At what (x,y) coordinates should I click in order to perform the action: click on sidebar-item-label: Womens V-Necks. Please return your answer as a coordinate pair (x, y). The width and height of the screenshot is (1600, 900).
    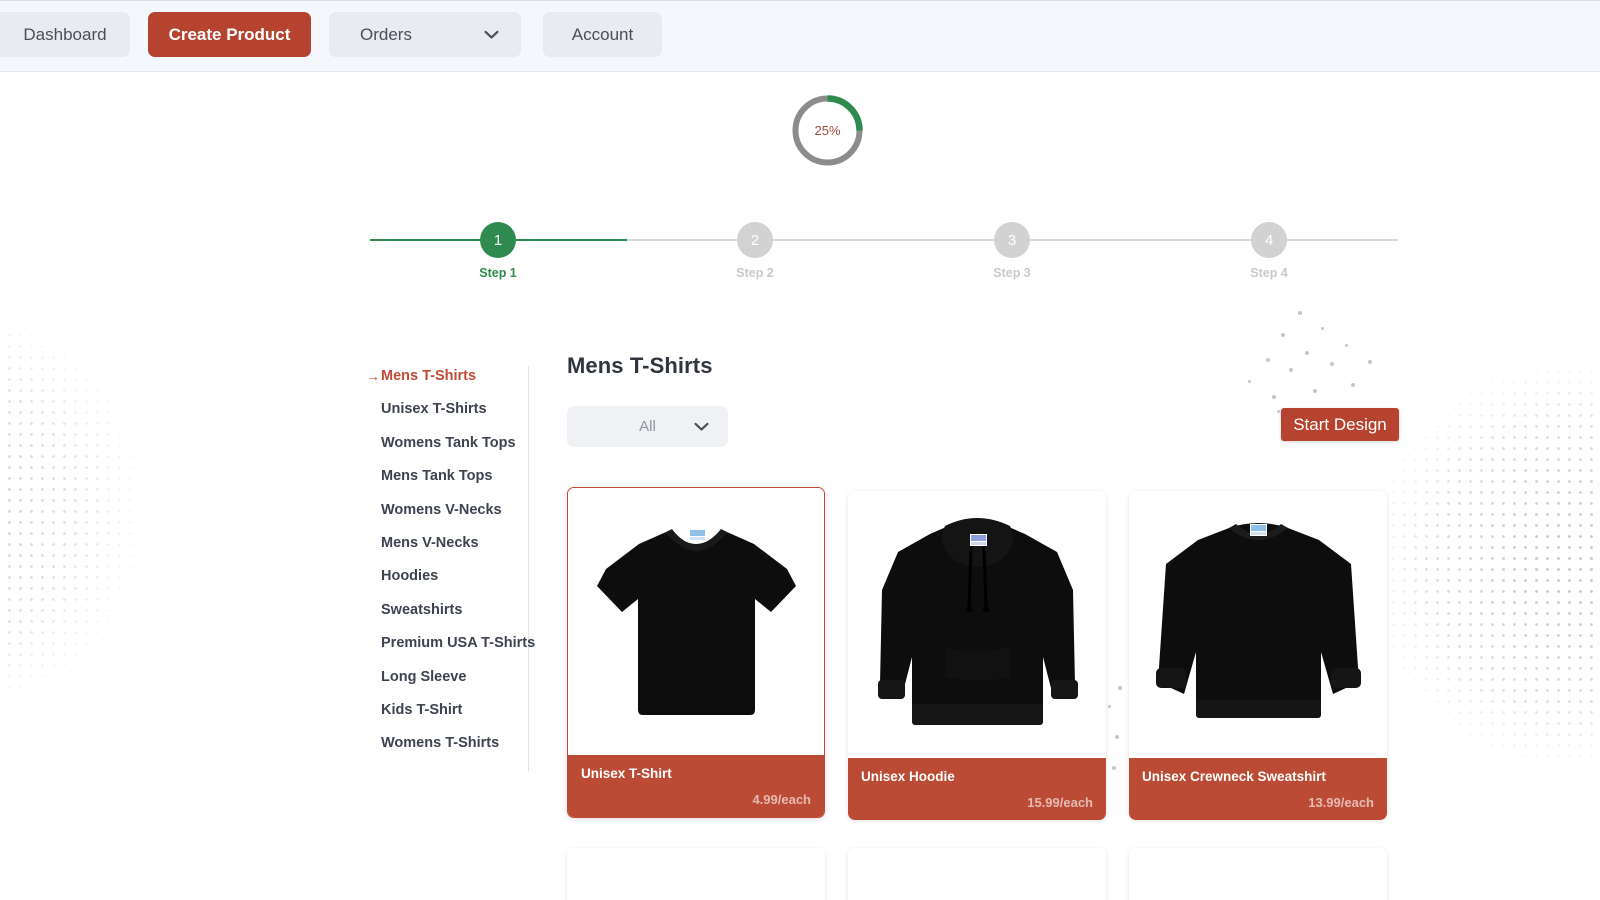
    Looking at the image, I should click on (441, 509).